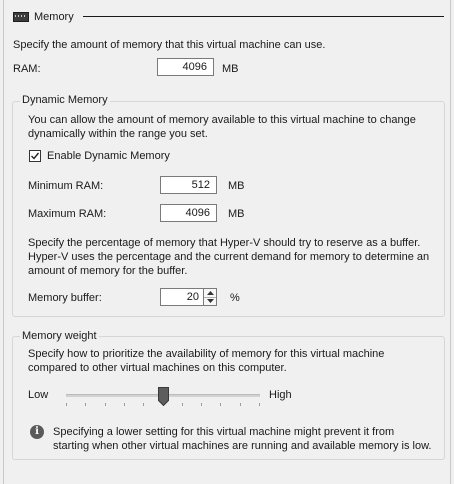  I want to click on checkmark-icon, so click(35, 156).